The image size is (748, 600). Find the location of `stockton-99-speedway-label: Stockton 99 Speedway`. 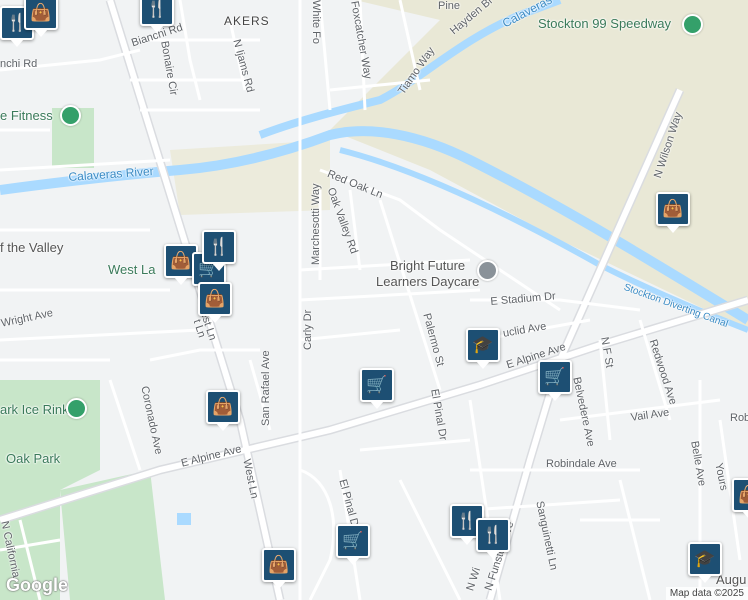

stockton-99-speedway-label: Stockton 99 Speedway is located at coordinates (604, 23).